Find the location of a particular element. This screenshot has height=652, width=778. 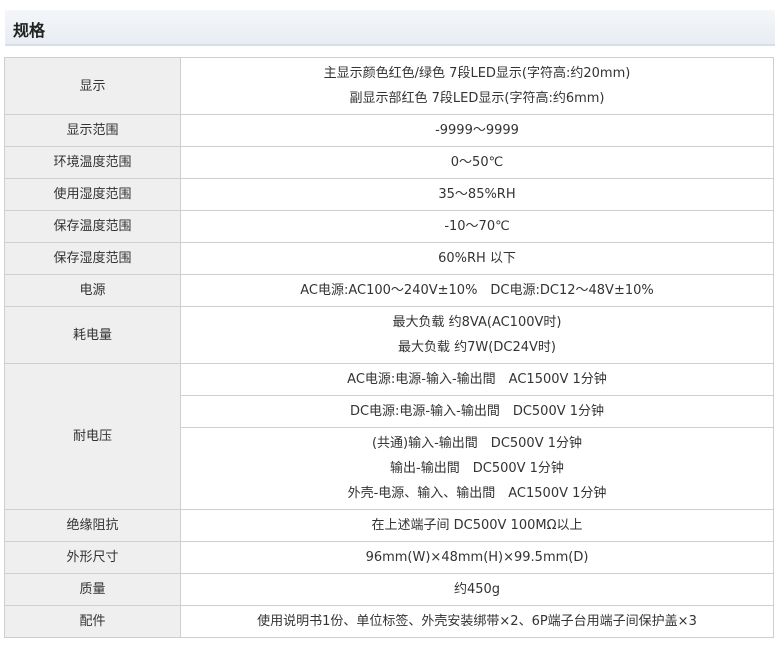

value-line: 最大负载 约7W(DC24V时) is located at coordinates (477, 347).